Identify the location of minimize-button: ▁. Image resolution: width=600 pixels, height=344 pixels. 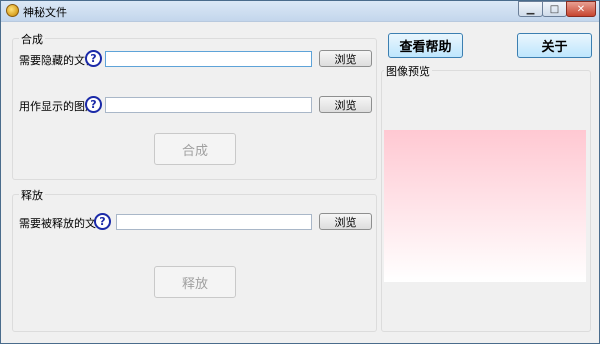
(530, 9).